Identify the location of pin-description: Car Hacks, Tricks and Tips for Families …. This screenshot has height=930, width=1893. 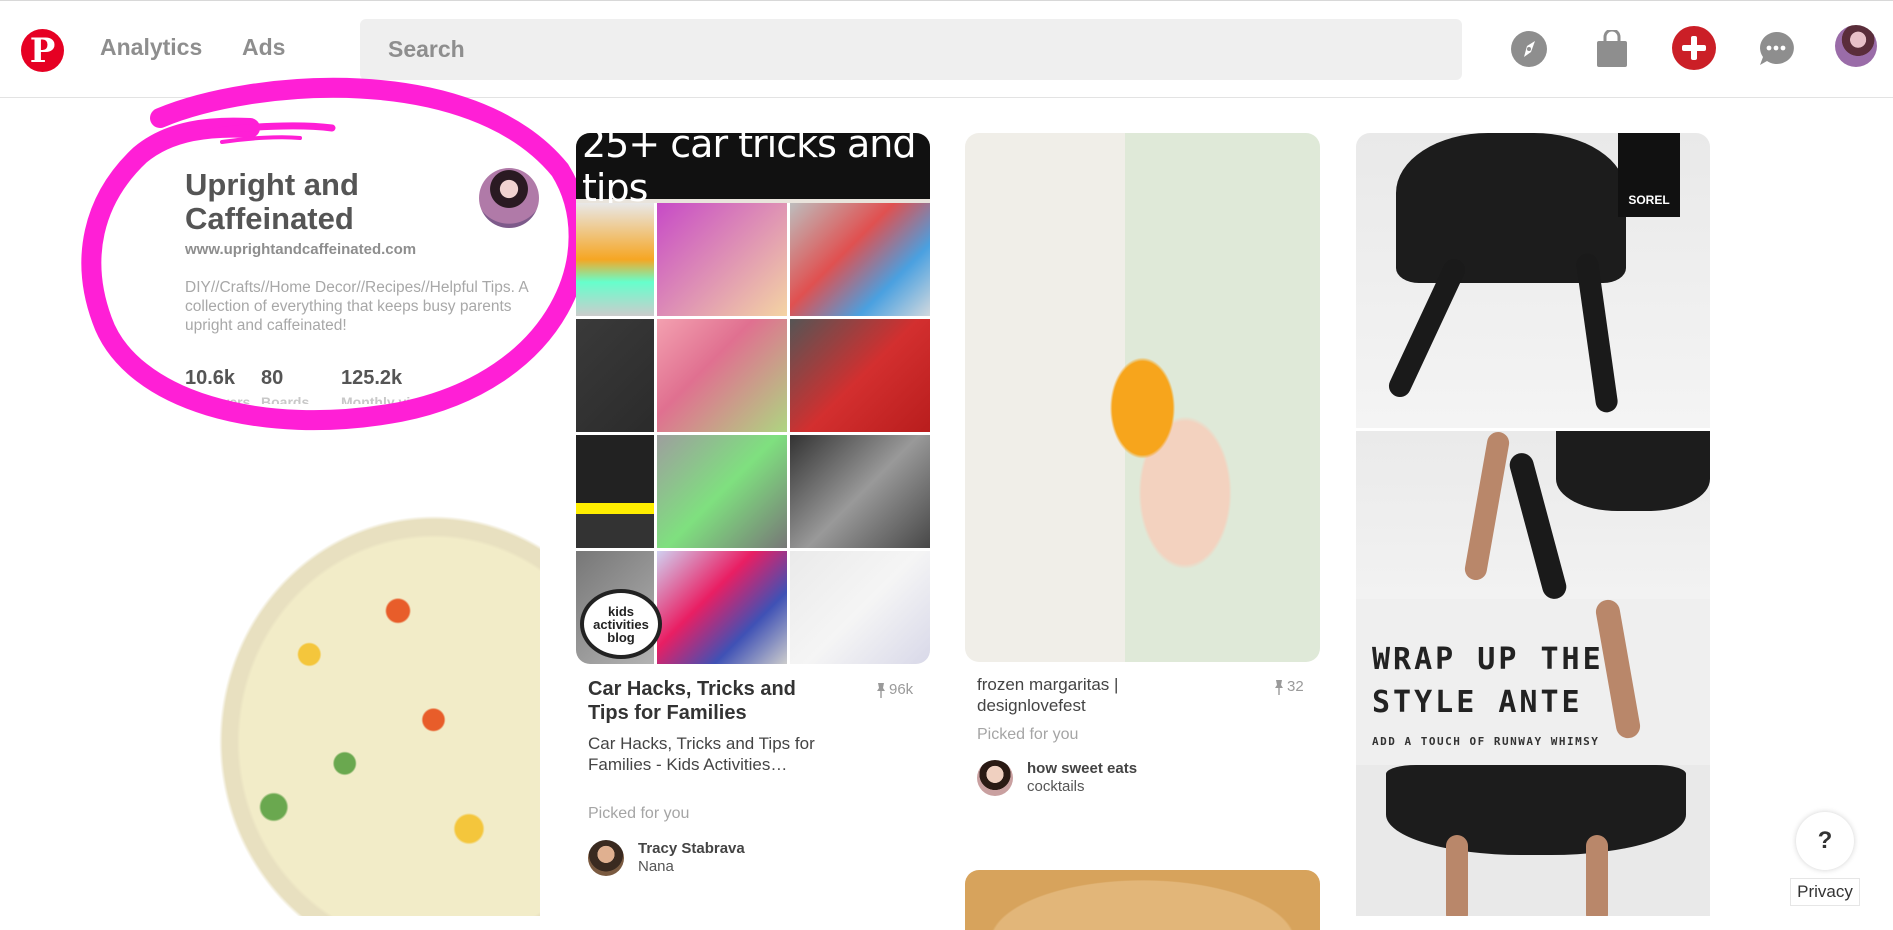
(701, 754).